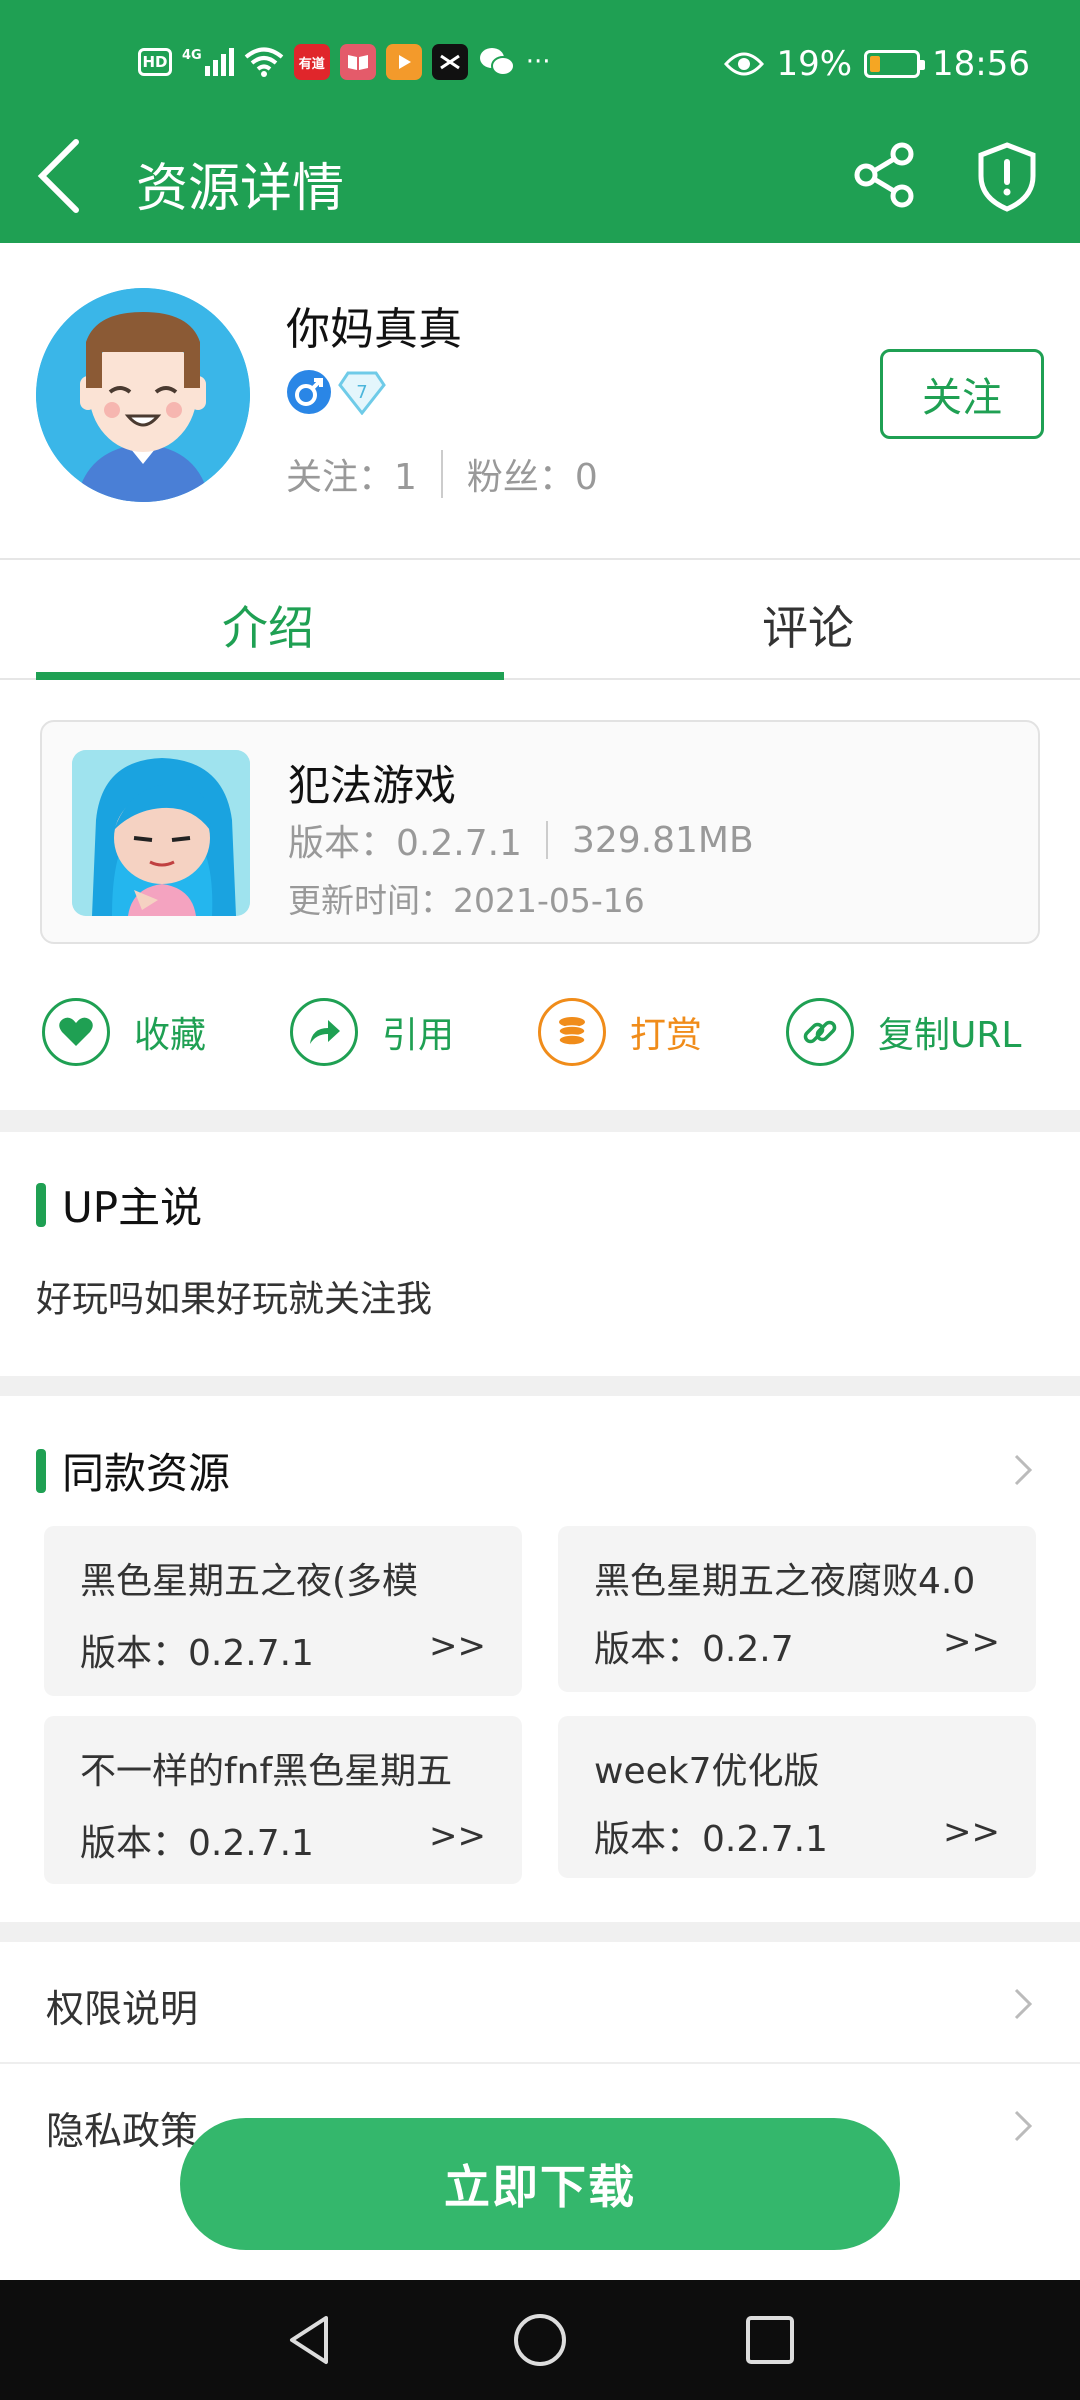 Image resolution: width=1080 pixels, height=2400 pixels. Describe the element at coordinates (122, 2131) in the screenshot. I see `privacy-label: 隐私政策` at that location.